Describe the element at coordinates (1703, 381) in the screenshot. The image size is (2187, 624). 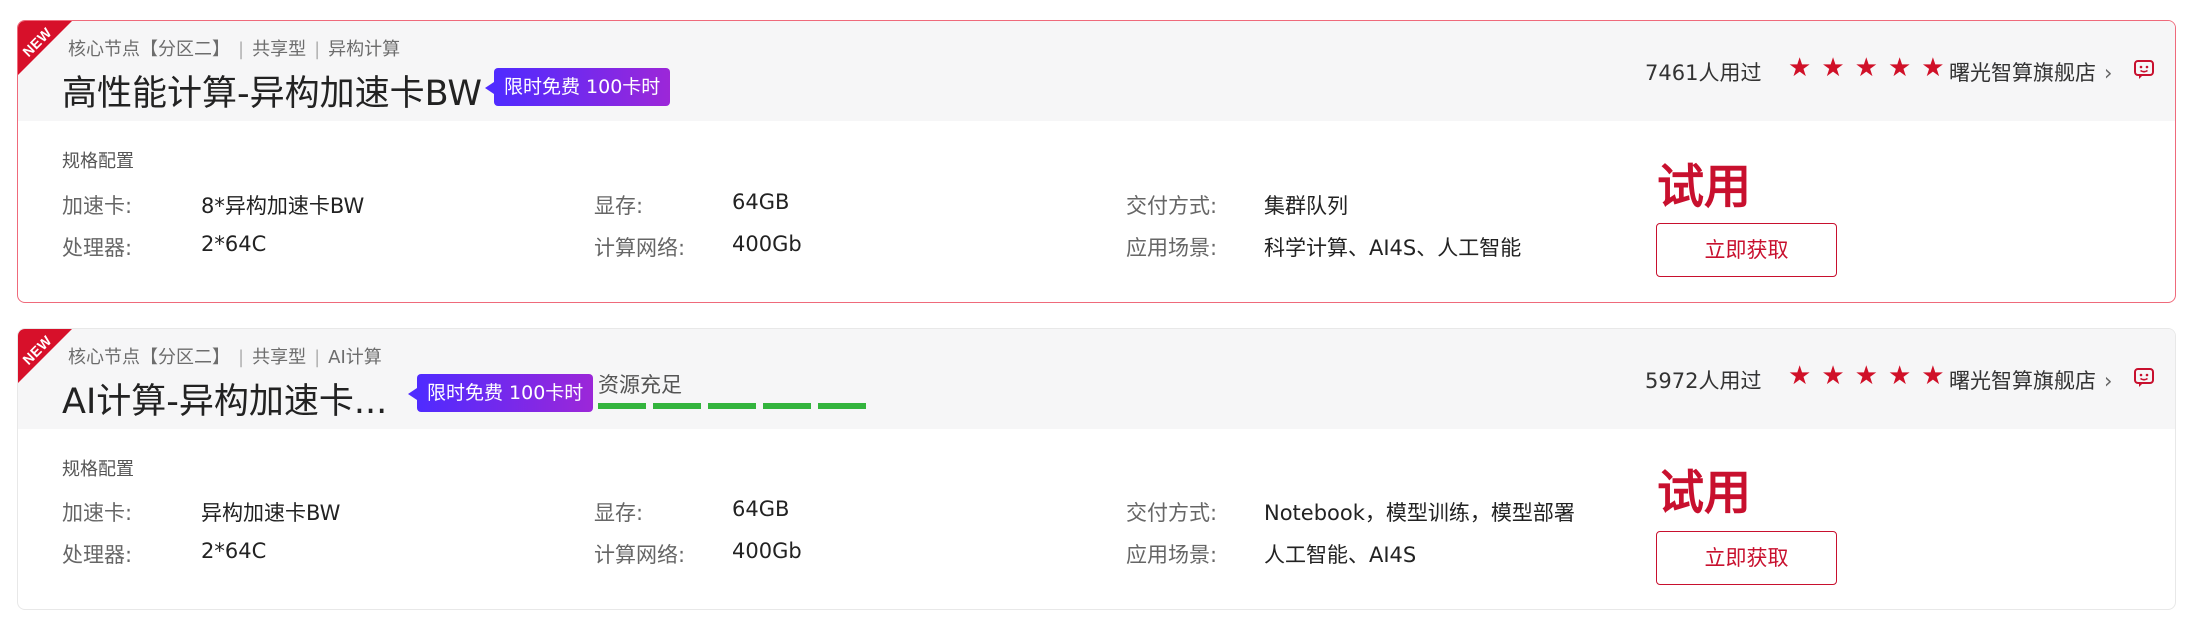
I see `usage-count: 5972人用过` at that location.